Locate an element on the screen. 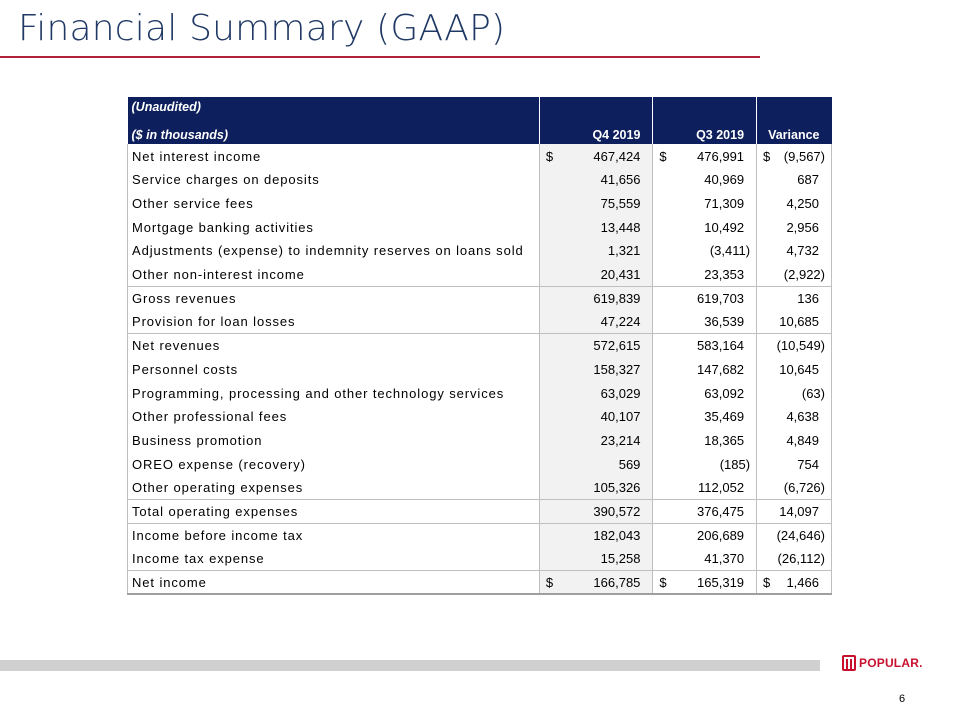  cell-value: 4,250 is located at coordinates (802, 204).